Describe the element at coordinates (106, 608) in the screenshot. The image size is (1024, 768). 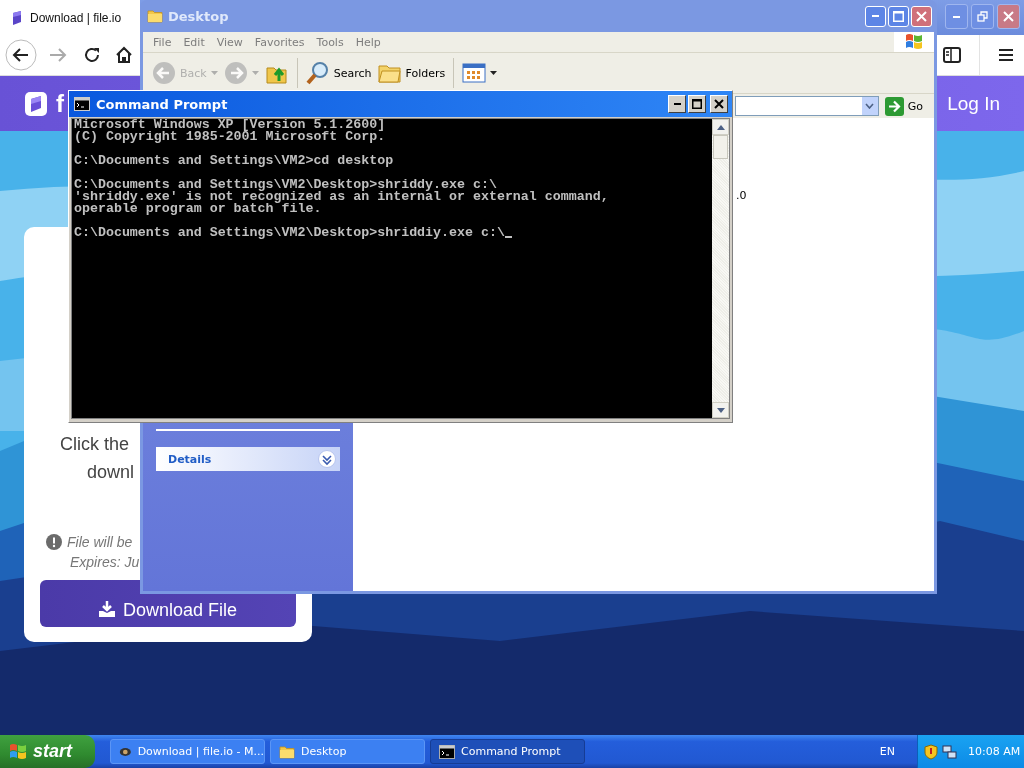
I see `download-icon` at that location.